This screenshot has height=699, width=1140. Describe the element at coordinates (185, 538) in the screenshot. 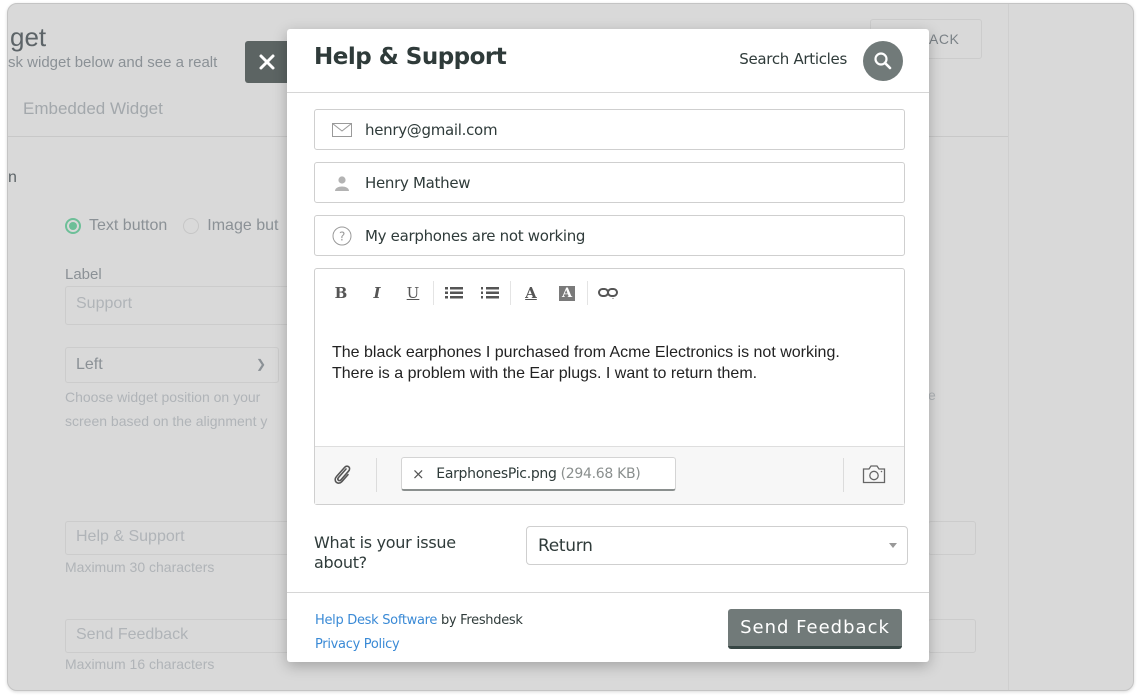

I see `bg-title-input: Help & Support` at that location.